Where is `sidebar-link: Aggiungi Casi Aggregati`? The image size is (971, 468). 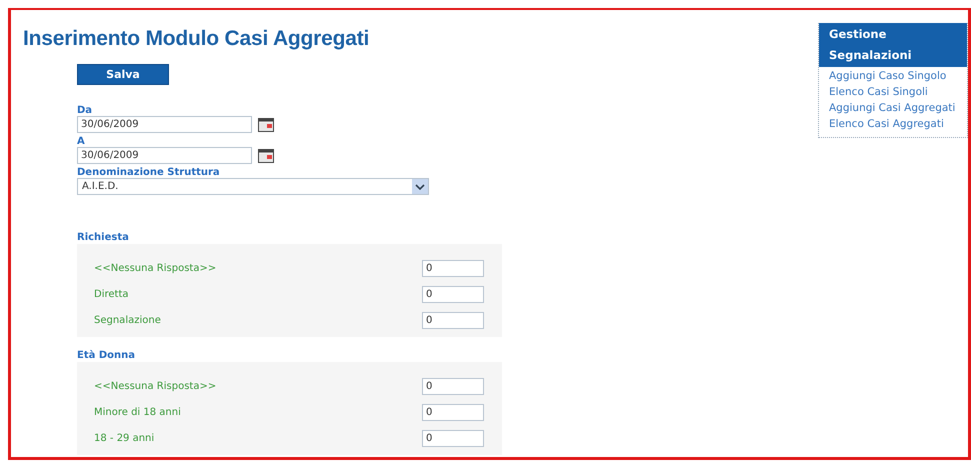
sidebar-link: Aggiungi Casi Aggregati is located at coordinates (893, 107).